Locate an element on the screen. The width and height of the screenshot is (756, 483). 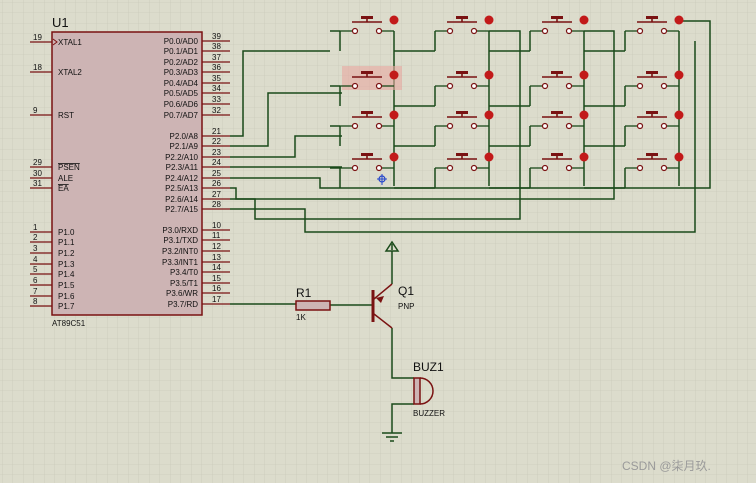
mcu-pin-number: 25 is located at coordinates (216, 173).